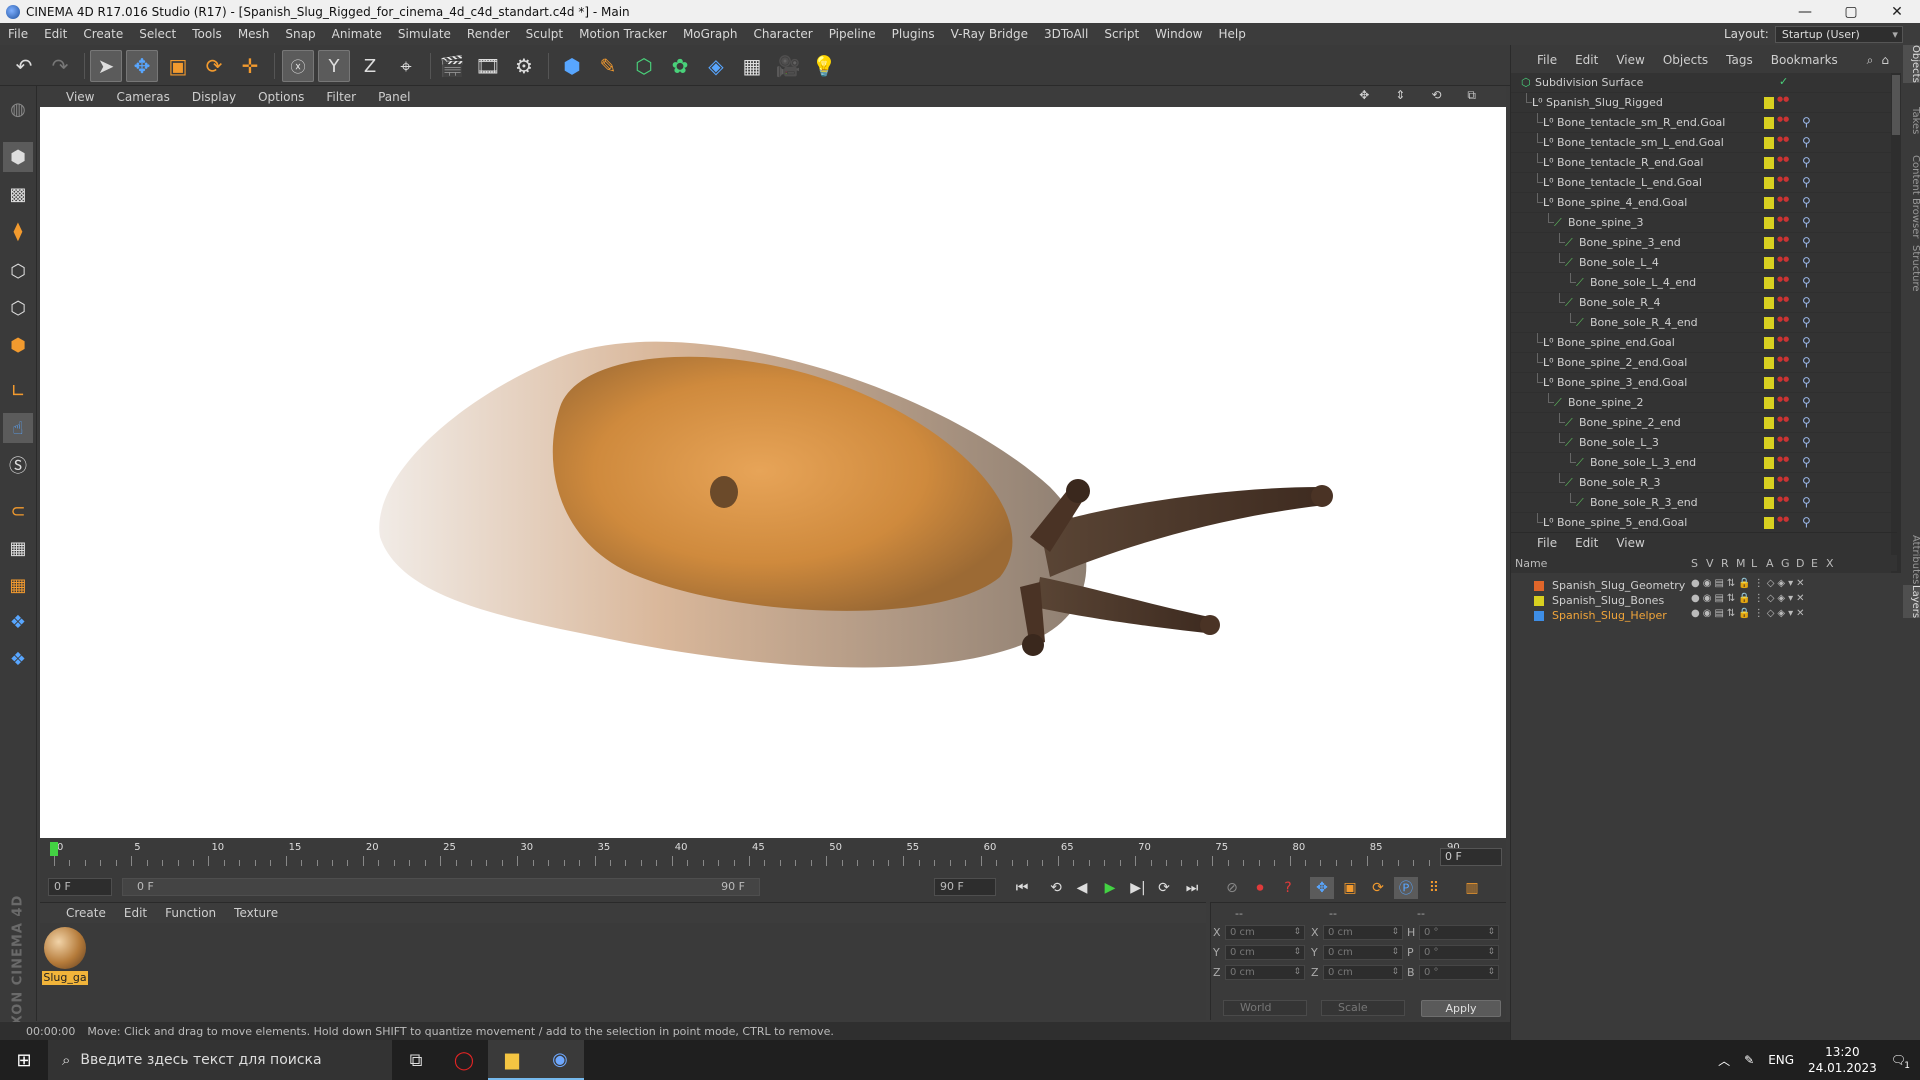 The image size is (1920, 1080). What do you see at coordinates (1643, 282) in the screenshot?
I see `object-name: Bone_sole_L_4_end` at bounding box center [1643, 282].